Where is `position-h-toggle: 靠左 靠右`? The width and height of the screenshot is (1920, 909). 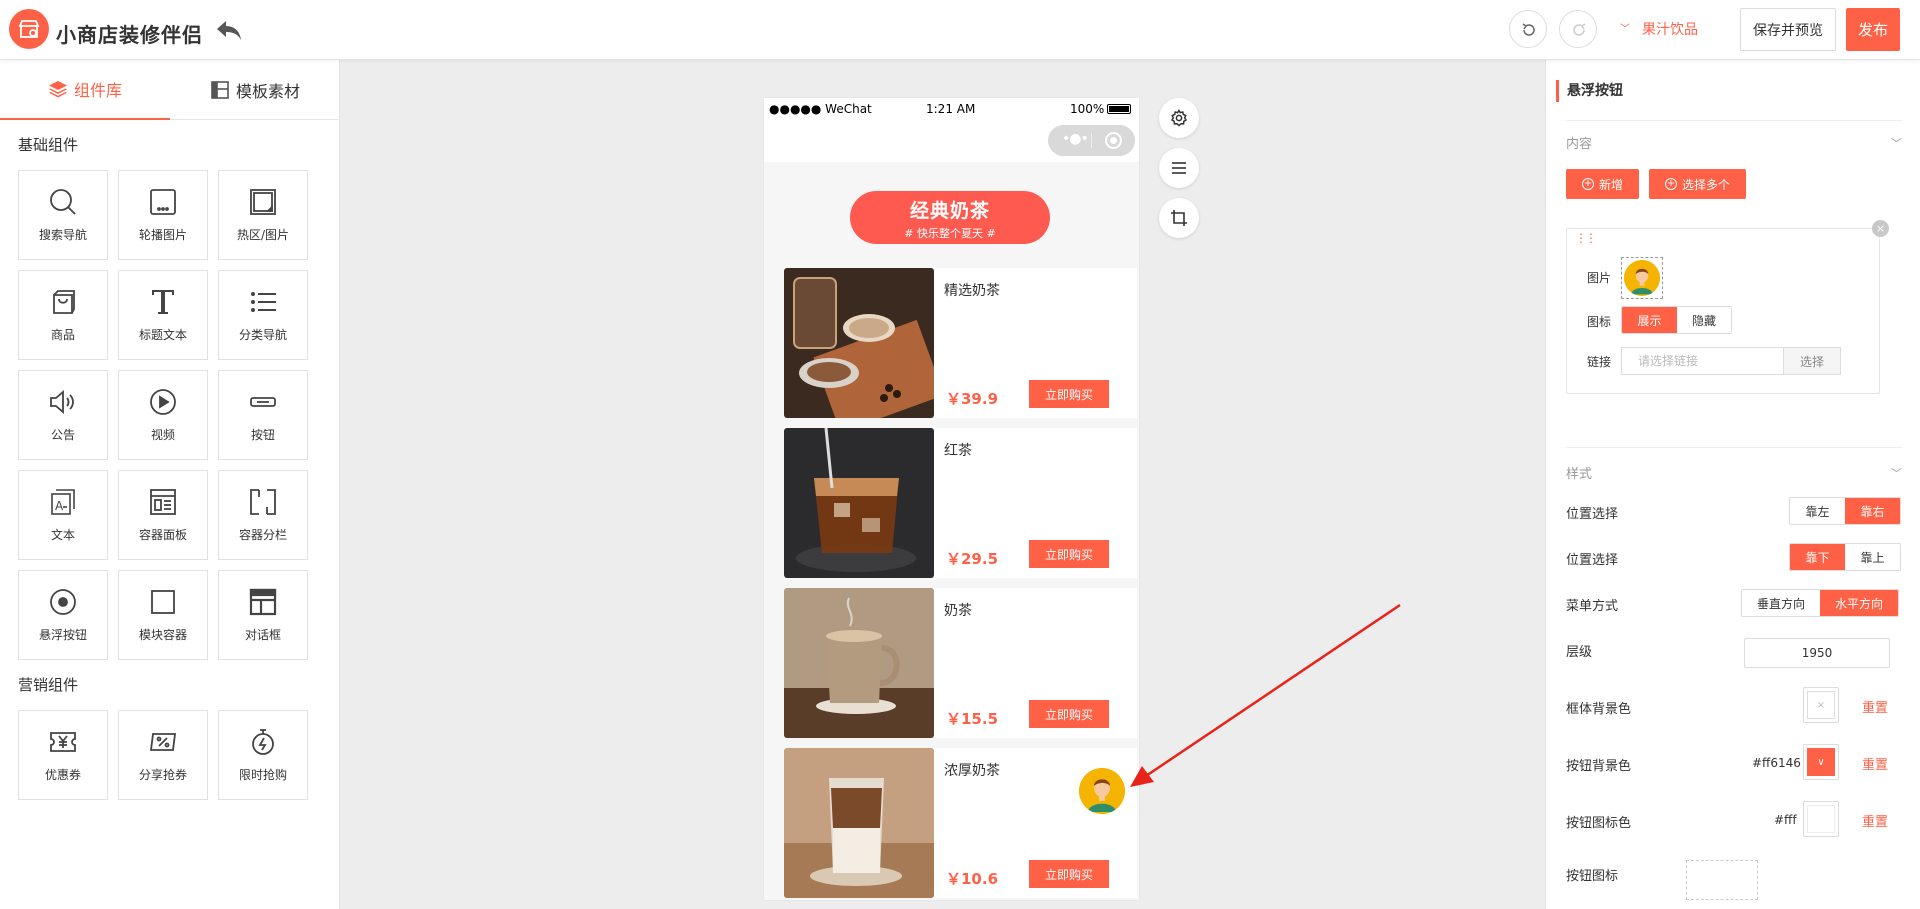 position-h-toggle: 靠左 靠右 is located at coordinates (1845, 511).